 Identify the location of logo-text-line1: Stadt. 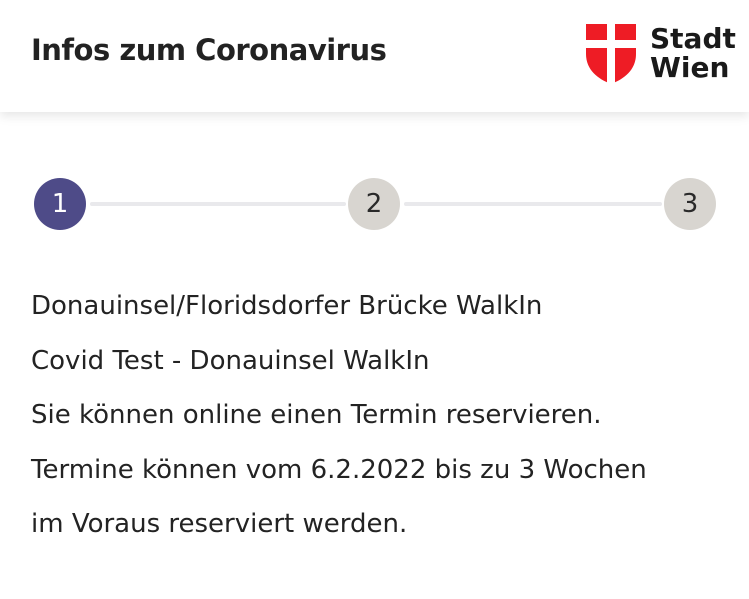
(693, 38).